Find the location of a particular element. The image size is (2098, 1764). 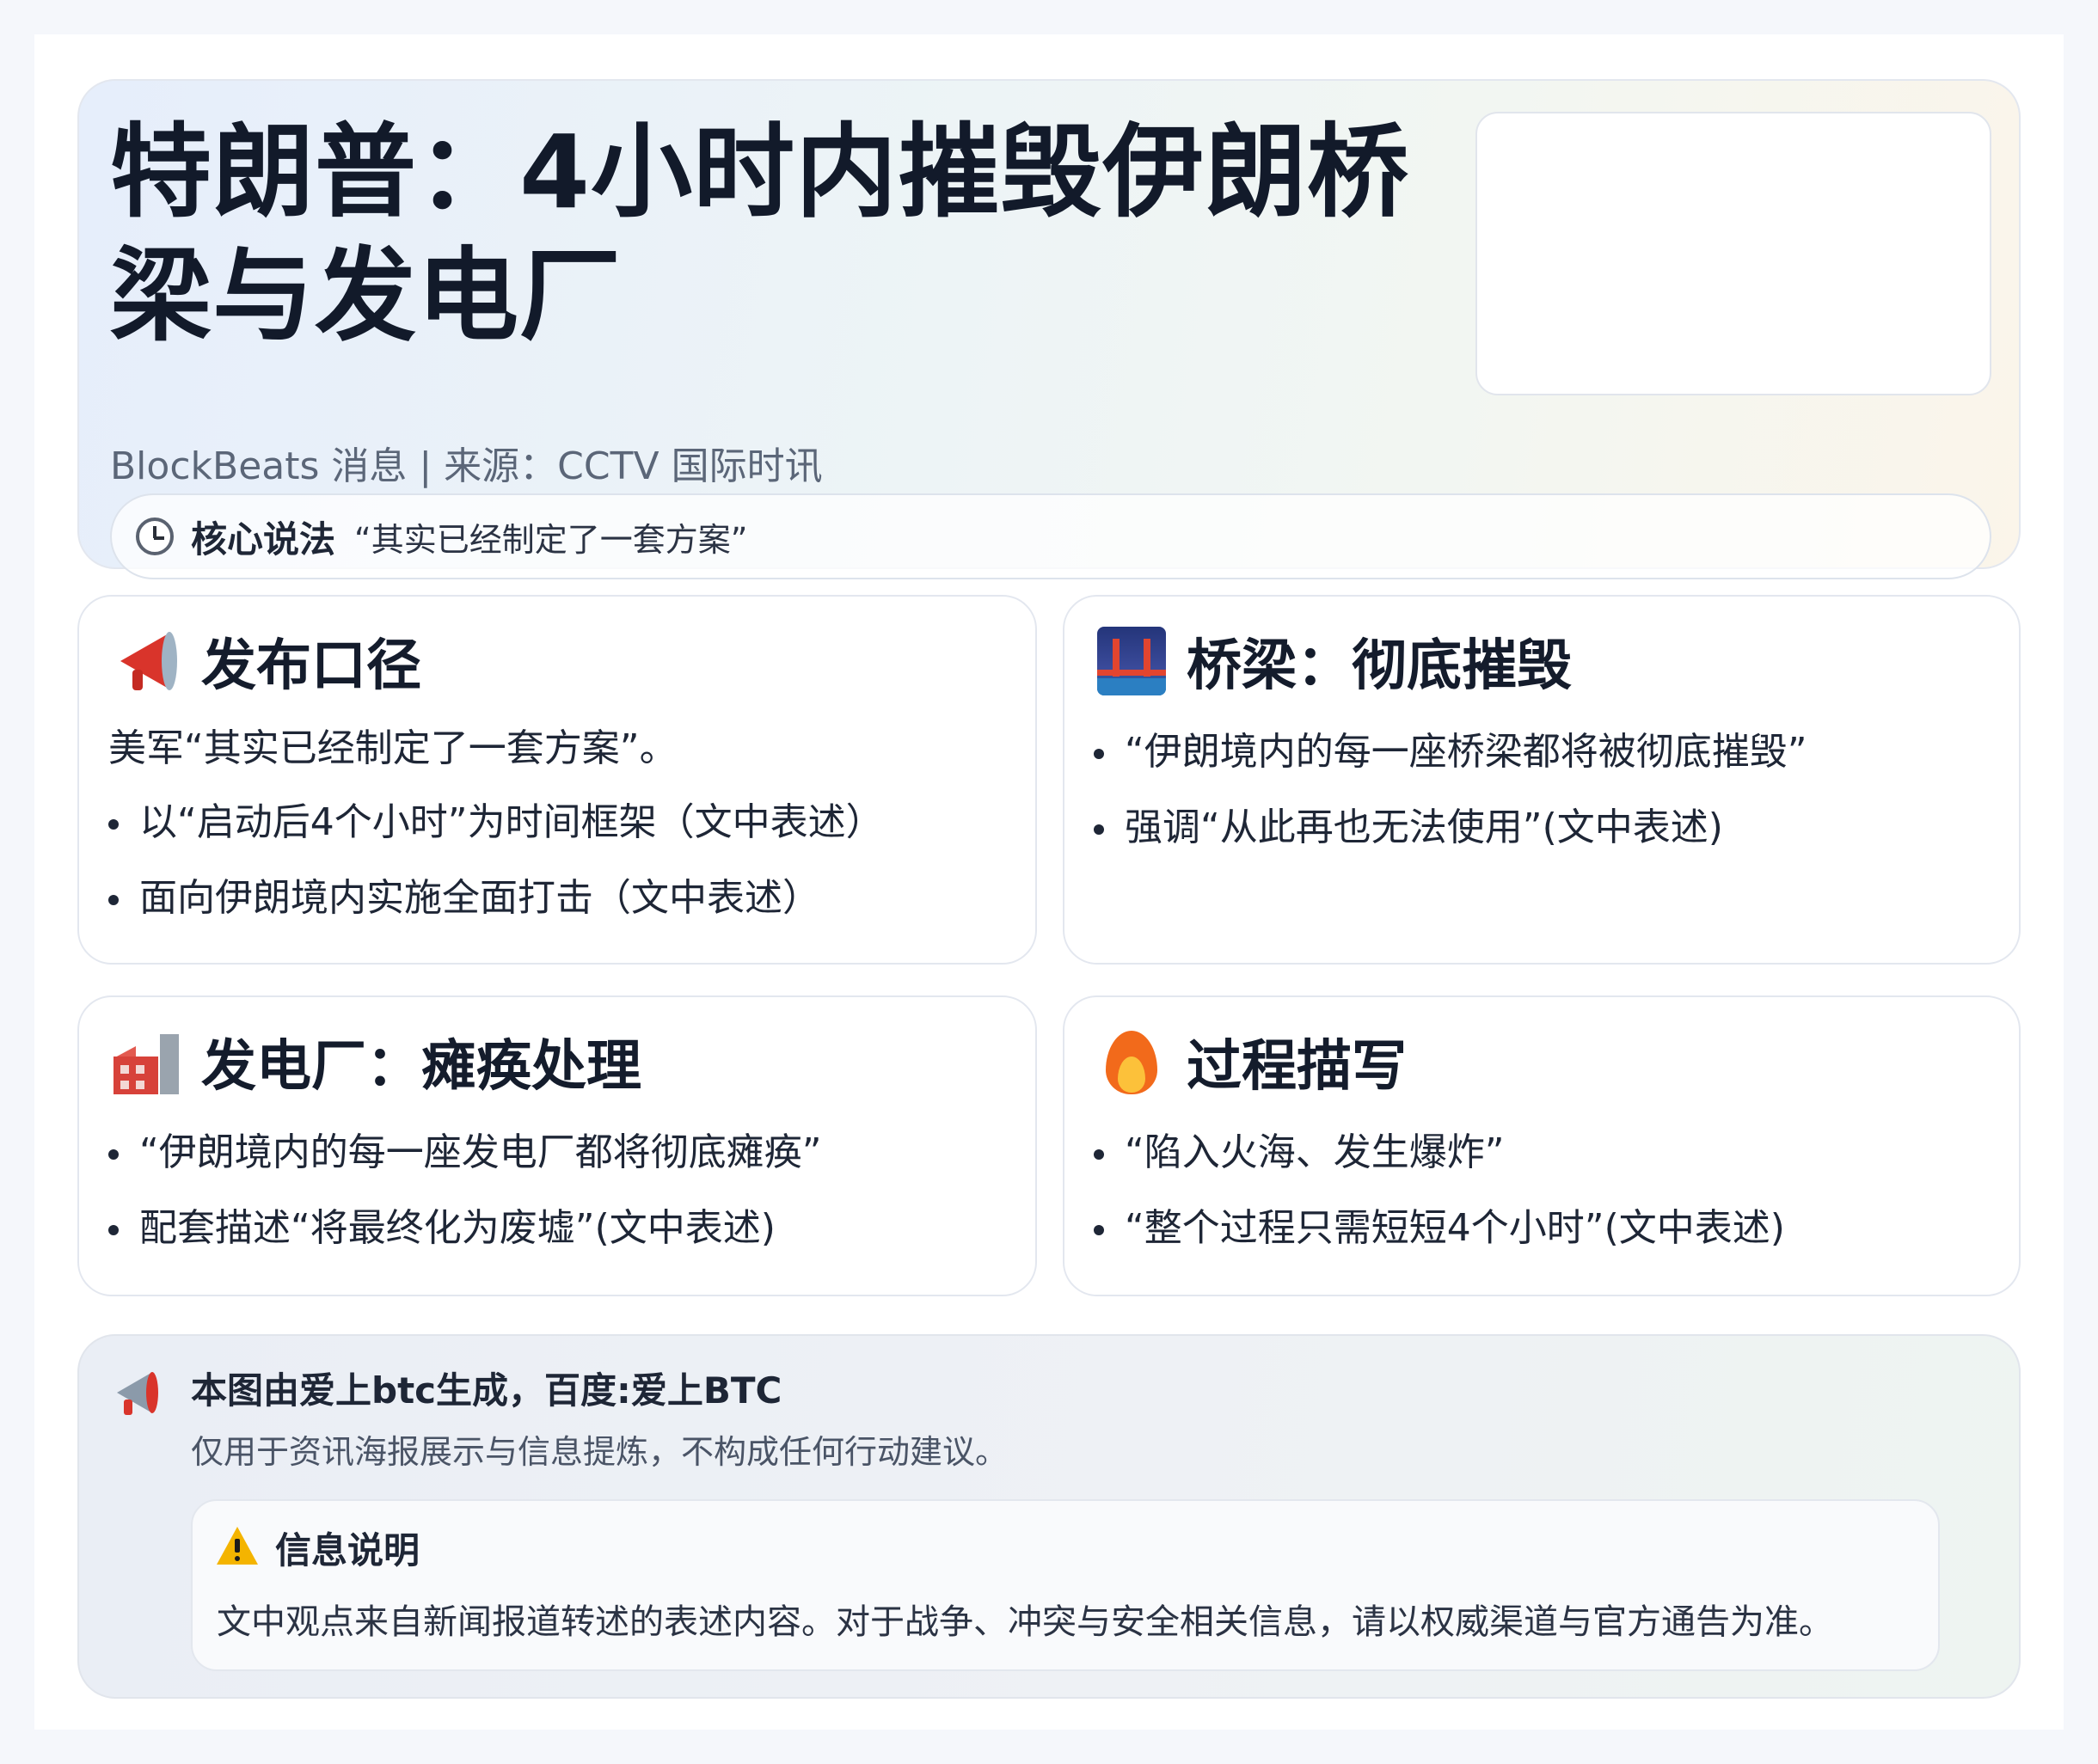

list-item: “伊朗境内的每一座桥梁都将被彻底摧毁” is located at coordinates (1450, 752).